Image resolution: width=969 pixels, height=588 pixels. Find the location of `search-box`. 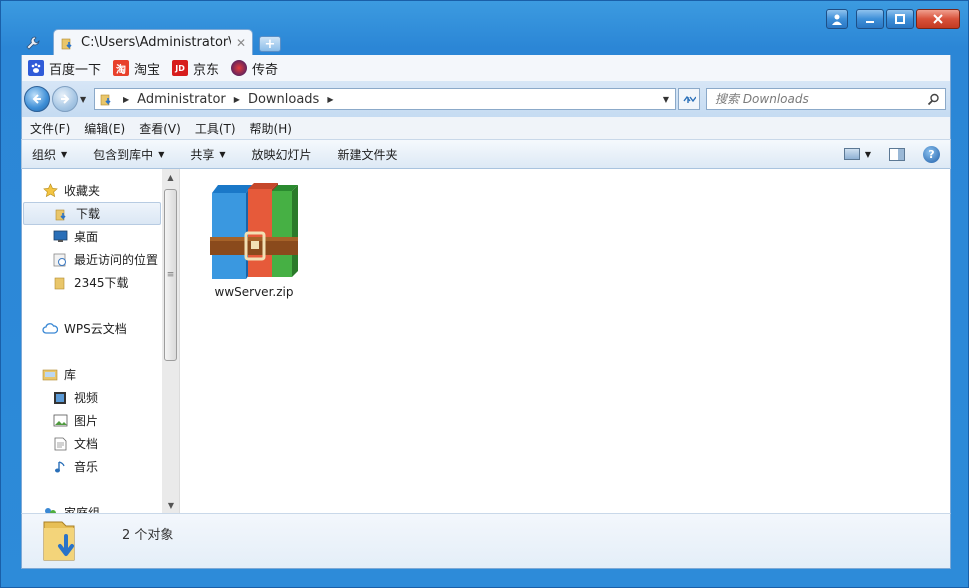

search-box is located at coordinates (826, 99).